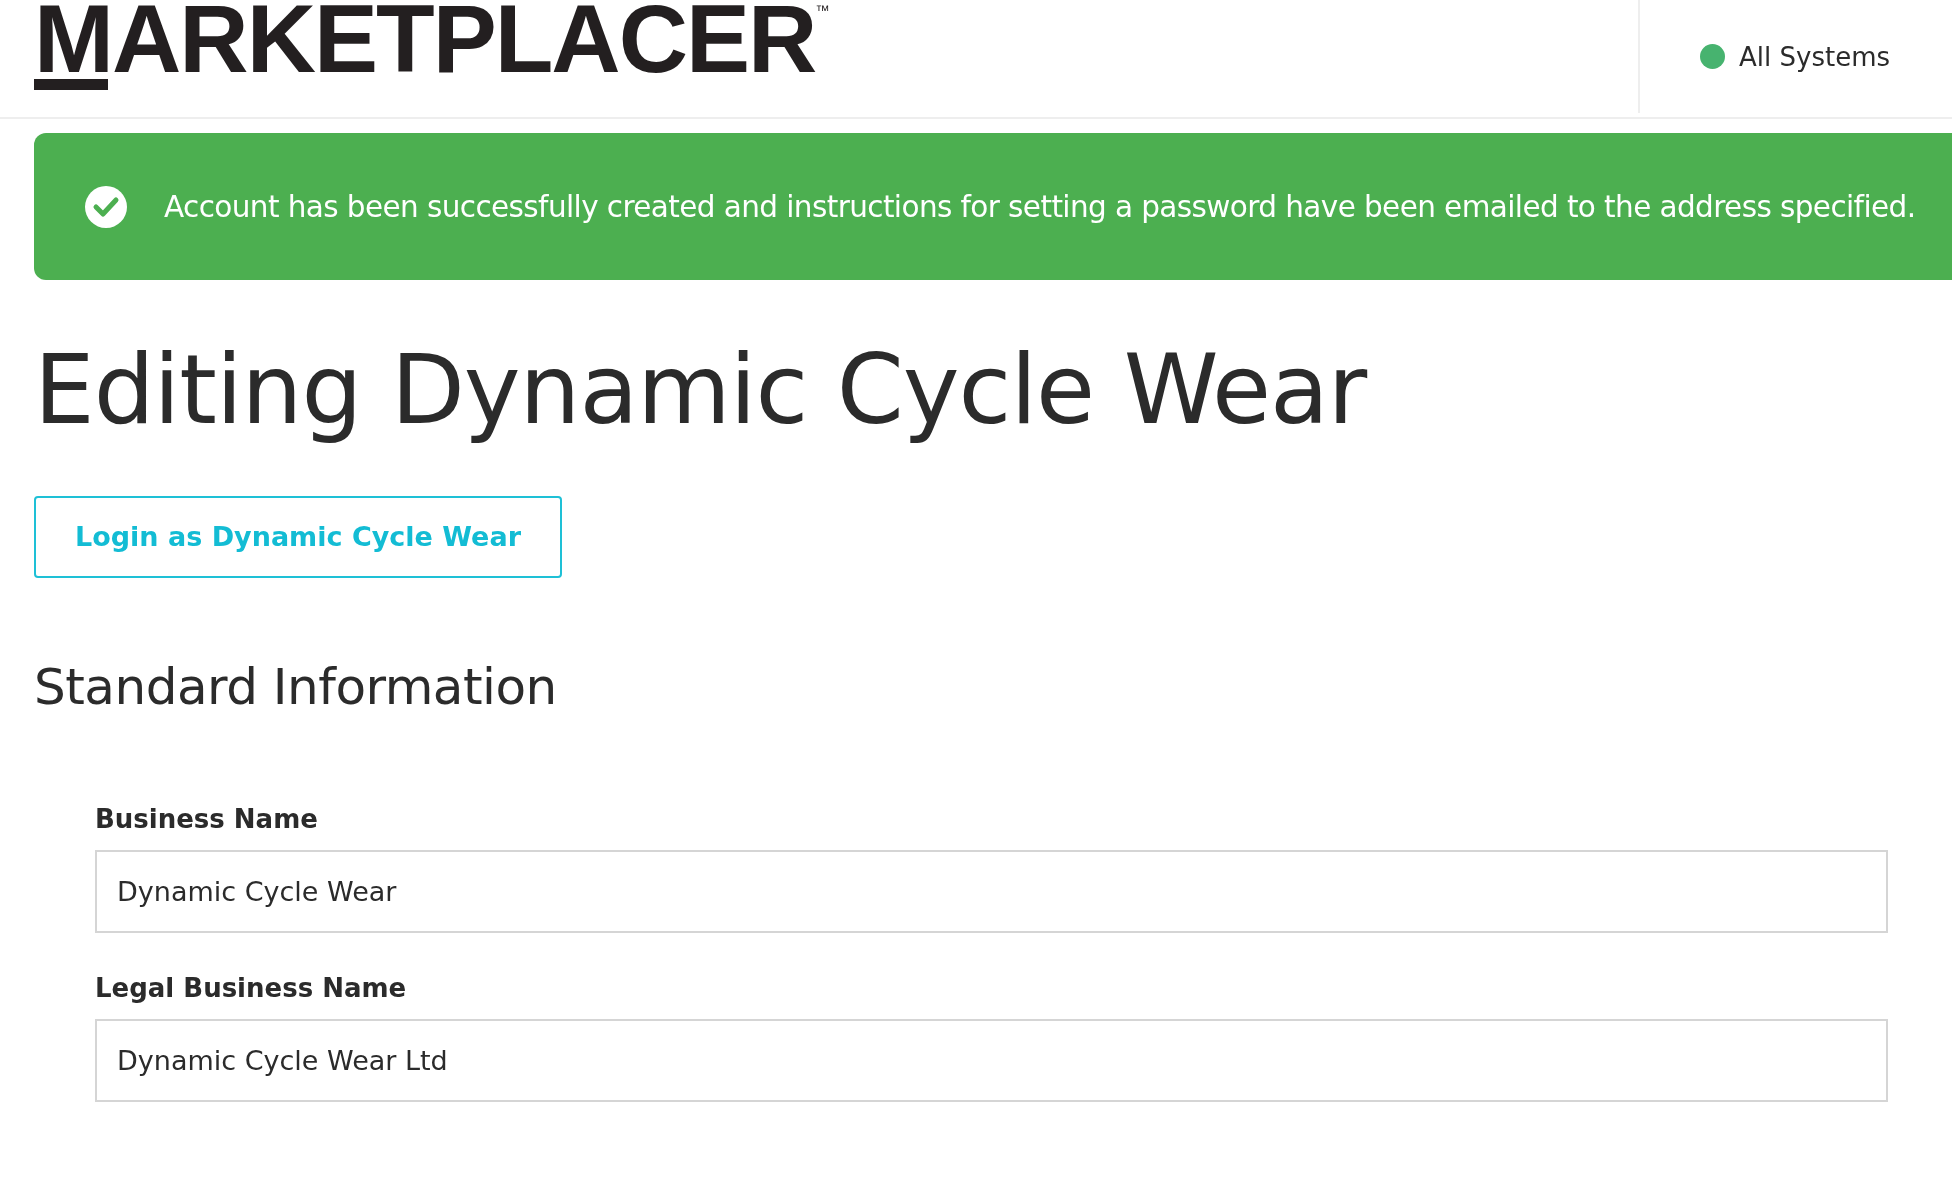 Image resolution: width=1952 pixels, height=1178 pixels. What do you see at coordinates (251, 987) in the screenshot?
I see `field-label: Legal Business Name` at bounding box center [251, 987].